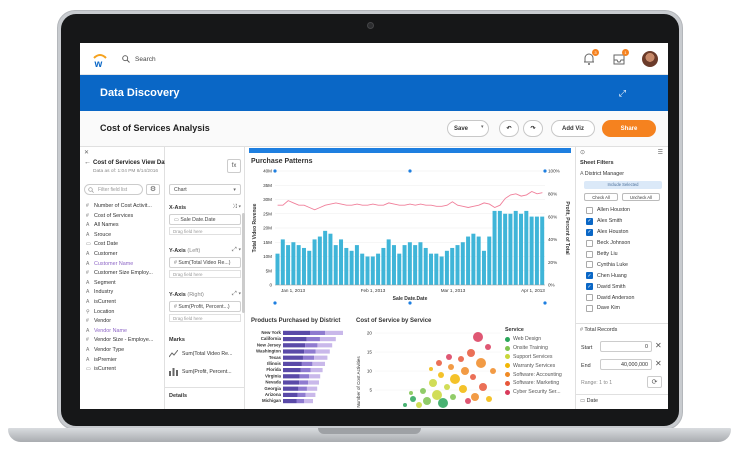  What do you see at coordinates (234, 166) in the screenshot?
I see `formula-button: fx` at bounding box center [234, 166].